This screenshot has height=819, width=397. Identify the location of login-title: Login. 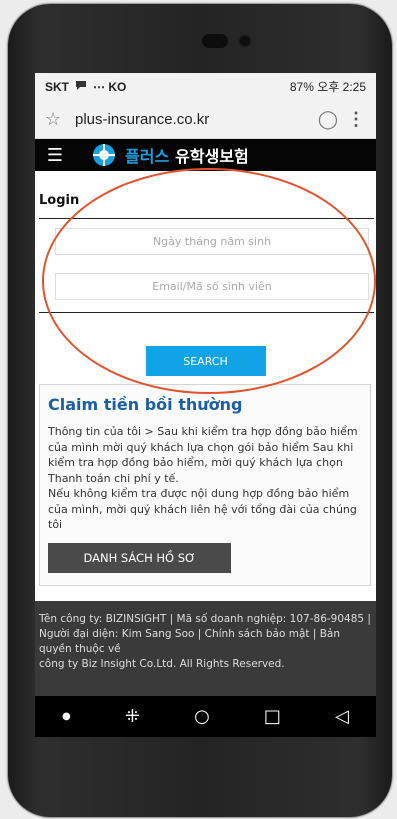
(206, 195).